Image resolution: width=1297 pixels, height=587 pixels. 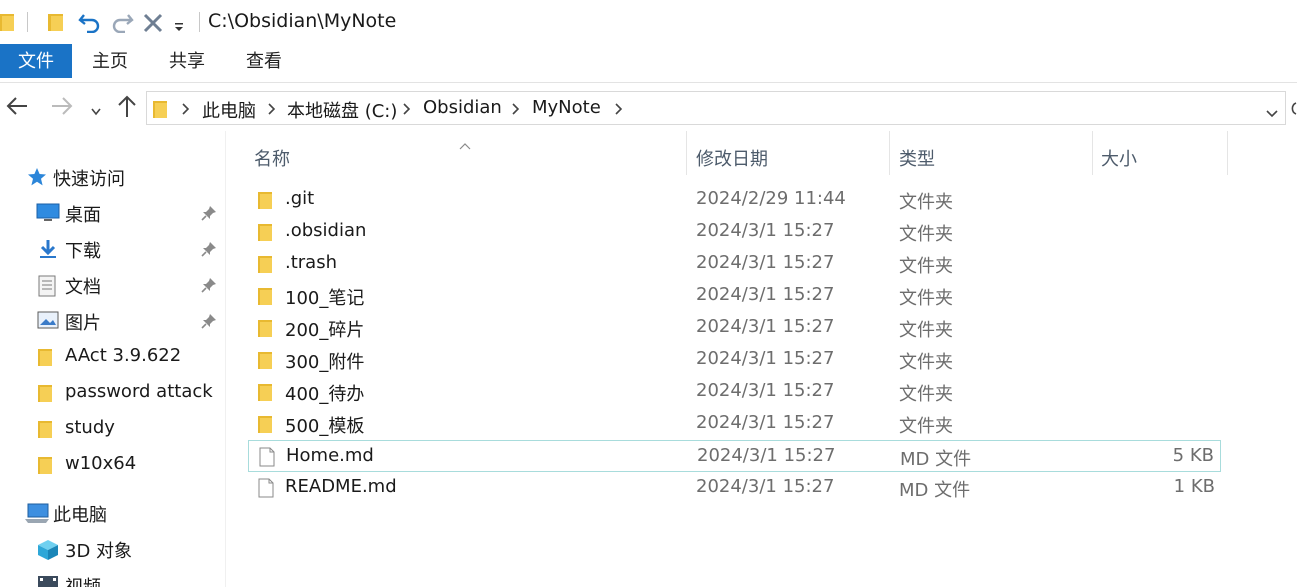 I want to click on file-name: 400_待办, so click(x=325, y=394).